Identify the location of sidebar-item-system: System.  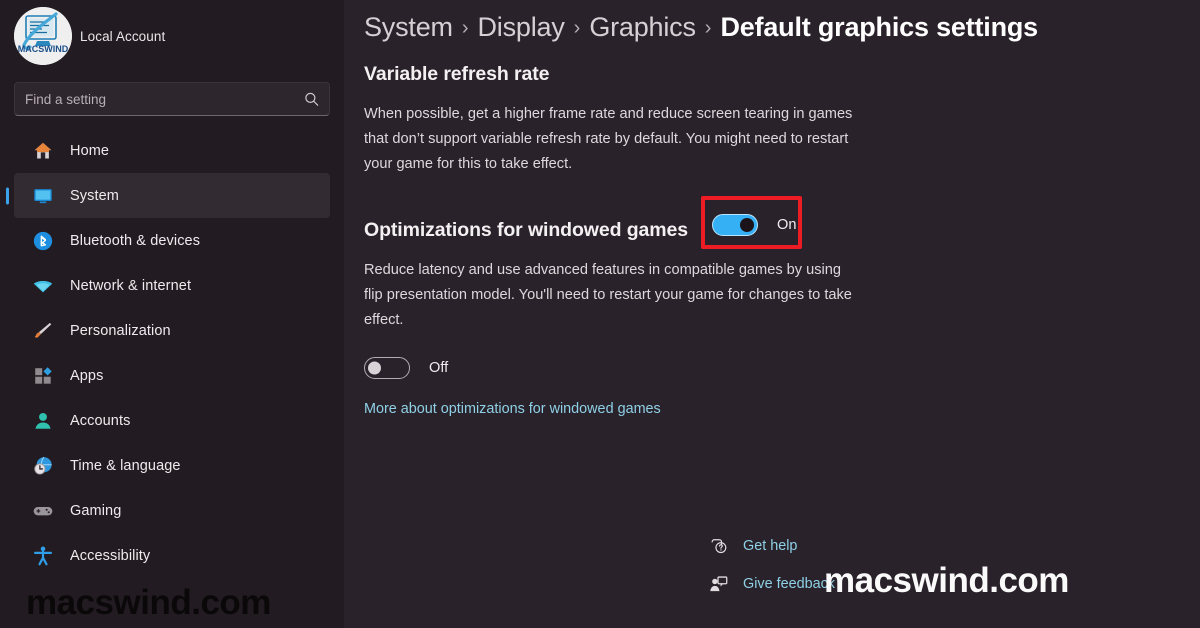
(172, 195).